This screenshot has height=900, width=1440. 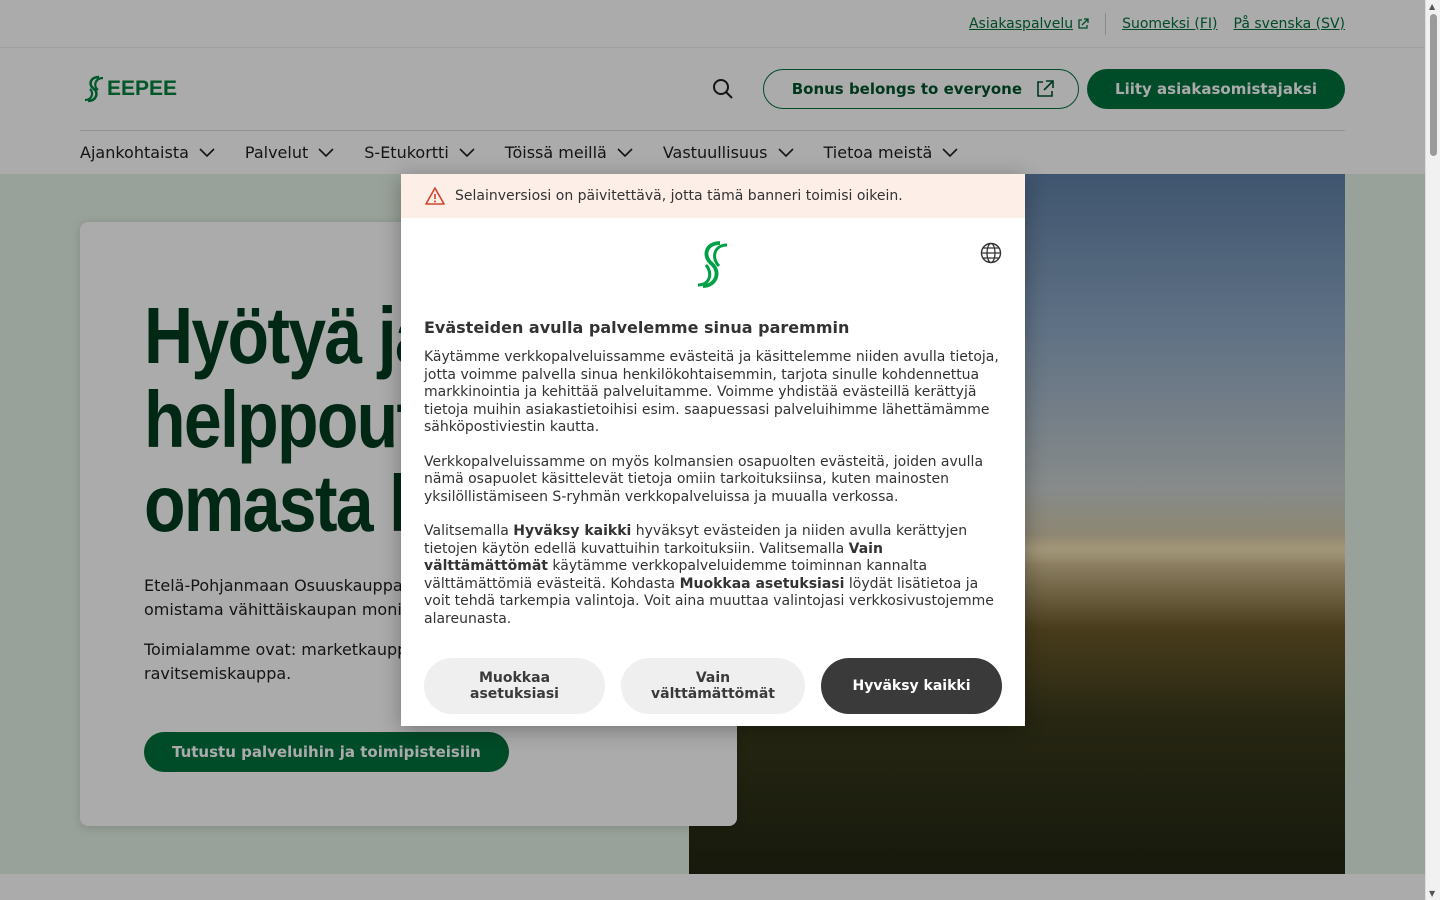 I want to click on scroll-up-icon: ▲, so click(x=1432, y=6).